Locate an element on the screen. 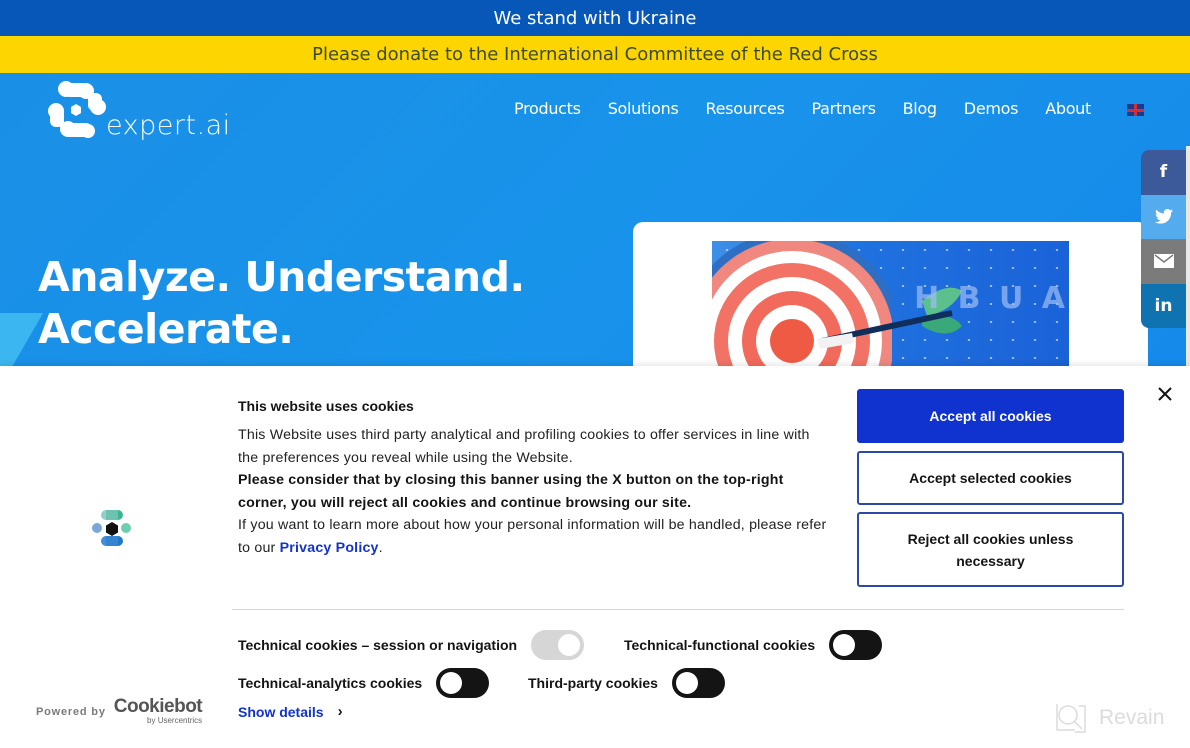 The width and height of the screenshot is (1190, 748). ukraine-banner: We stand with Ukraine is located at coordinates (595, 18).